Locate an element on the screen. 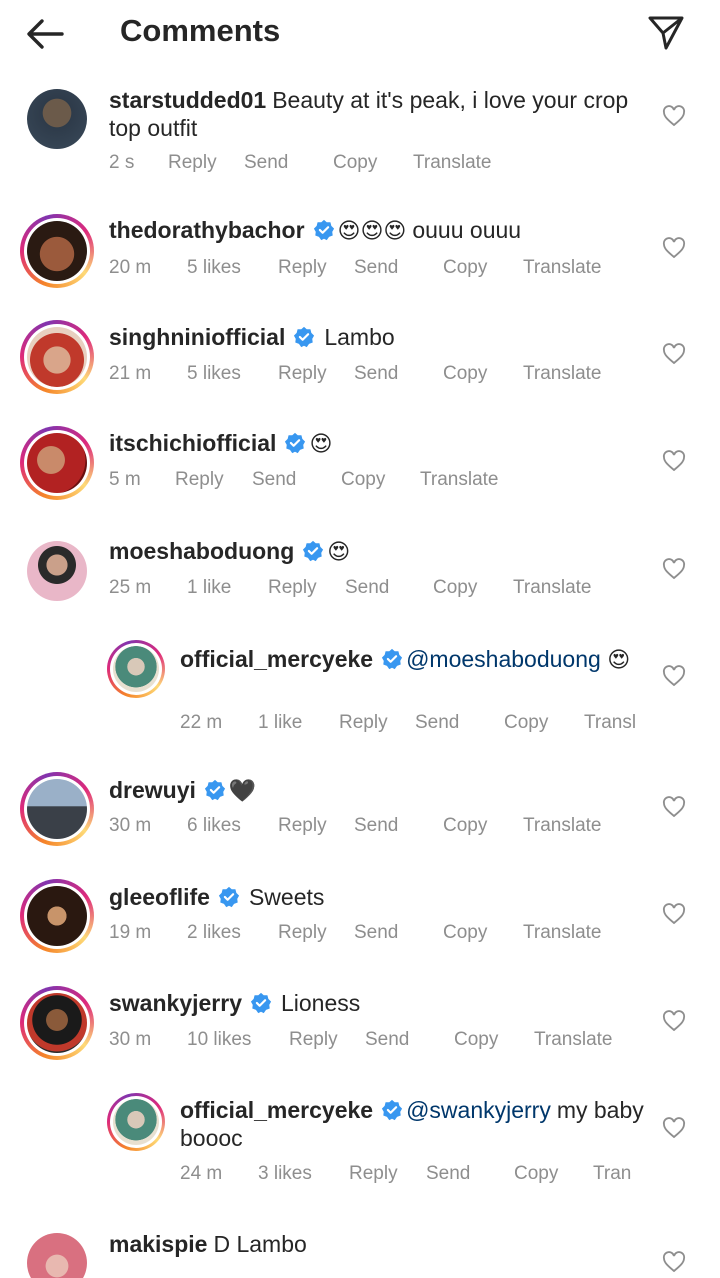  comment-item: makispie D Lambo is located at coordinates (360, 1254).